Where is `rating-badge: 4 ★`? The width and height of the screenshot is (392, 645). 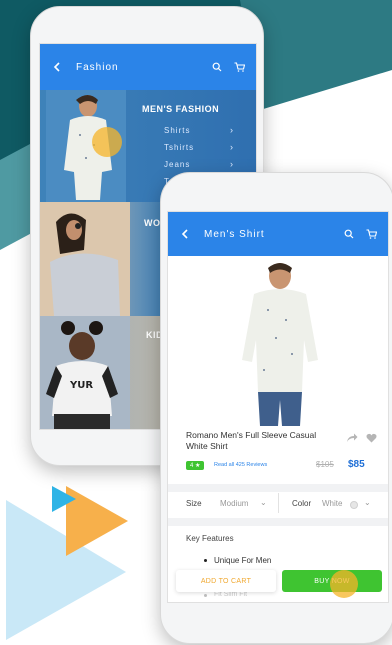
rating-badge: 4 ★ is located at coordinates (195, 465).